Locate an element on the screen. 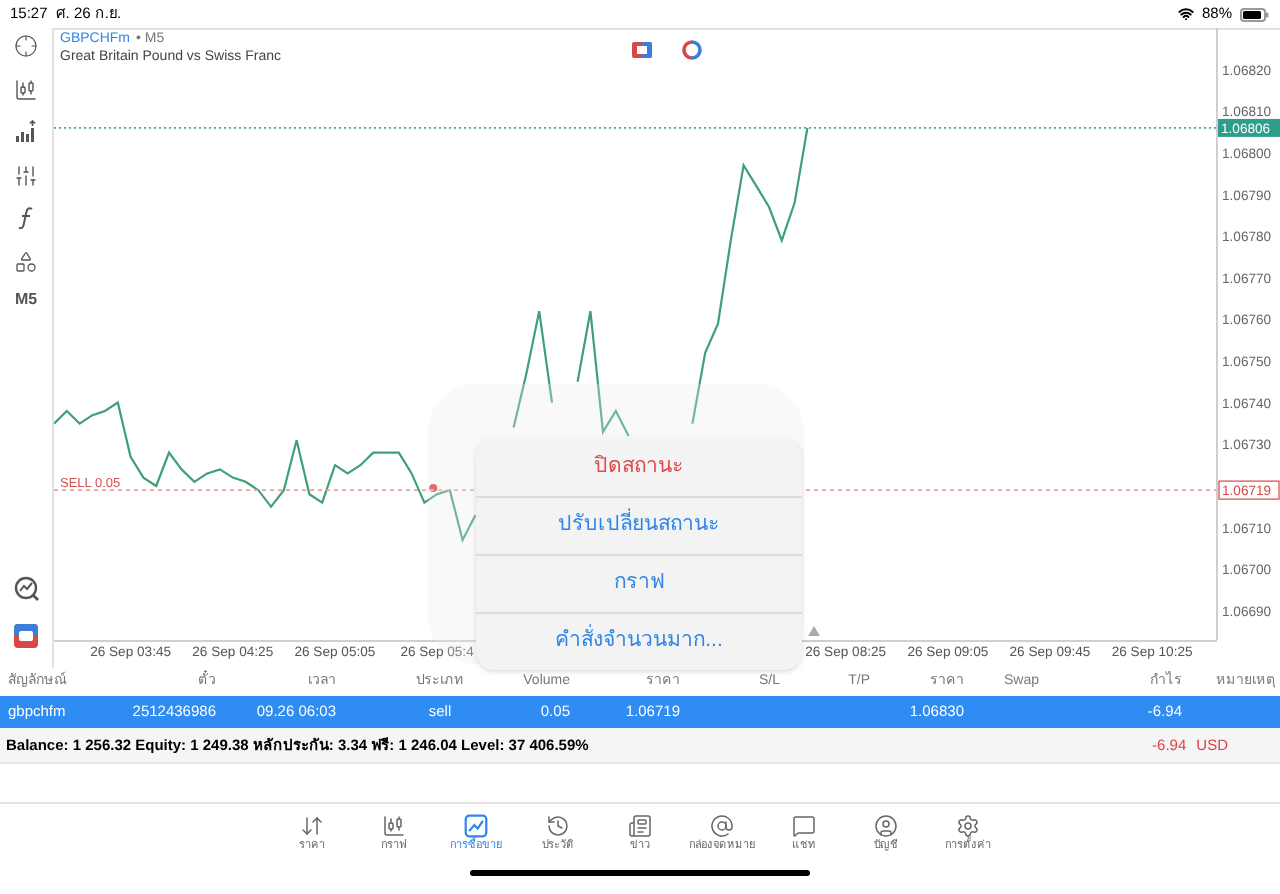 Image resolution: width=1280 pixels, height=894 pixels. shapes-icon is located at coordinates (26, 261).